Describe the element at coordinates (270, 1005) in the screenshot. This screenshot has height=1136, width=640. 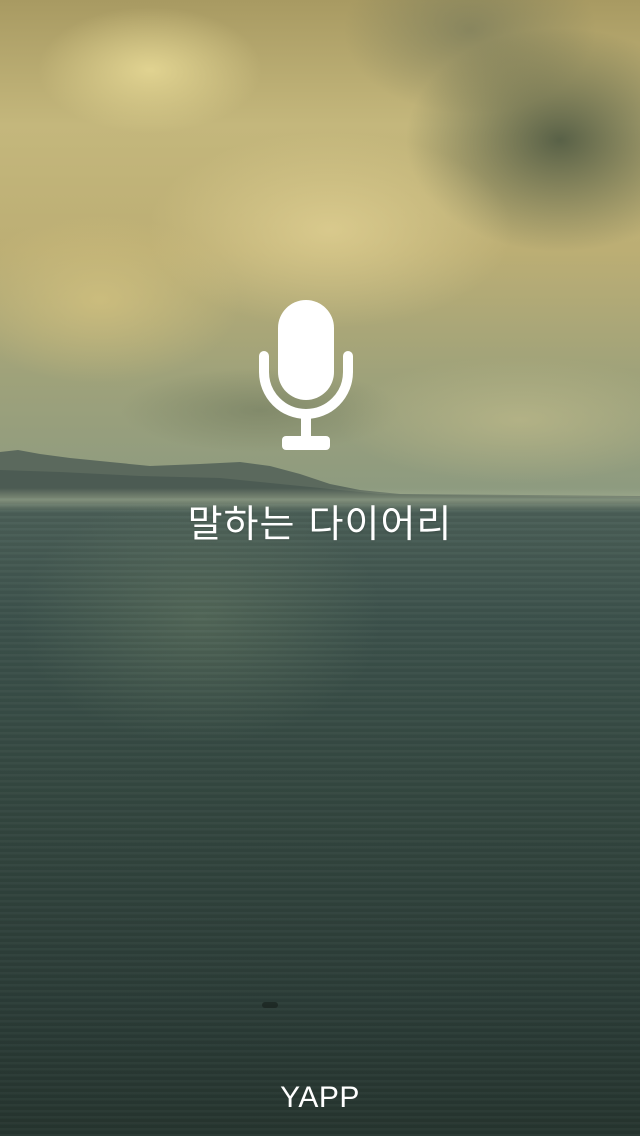
I see `boat-silhouette` at that location.